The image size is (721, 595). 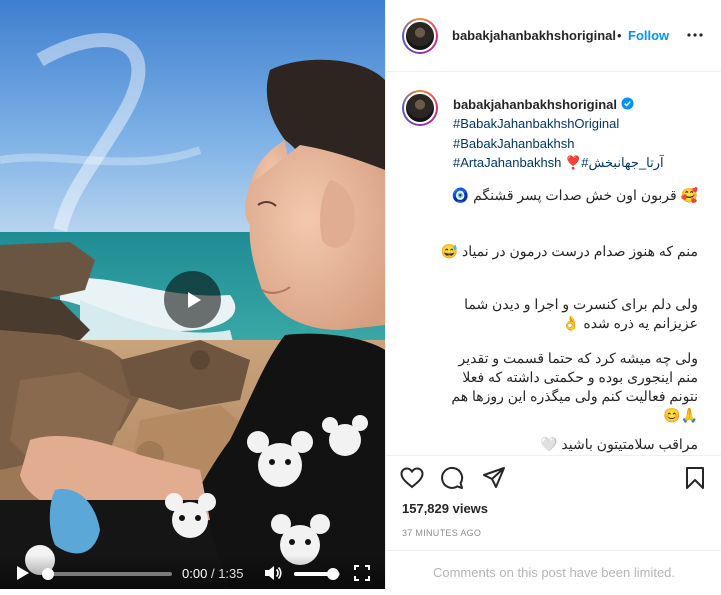 I want to click on comment-icon, so click(x=452, y=477).